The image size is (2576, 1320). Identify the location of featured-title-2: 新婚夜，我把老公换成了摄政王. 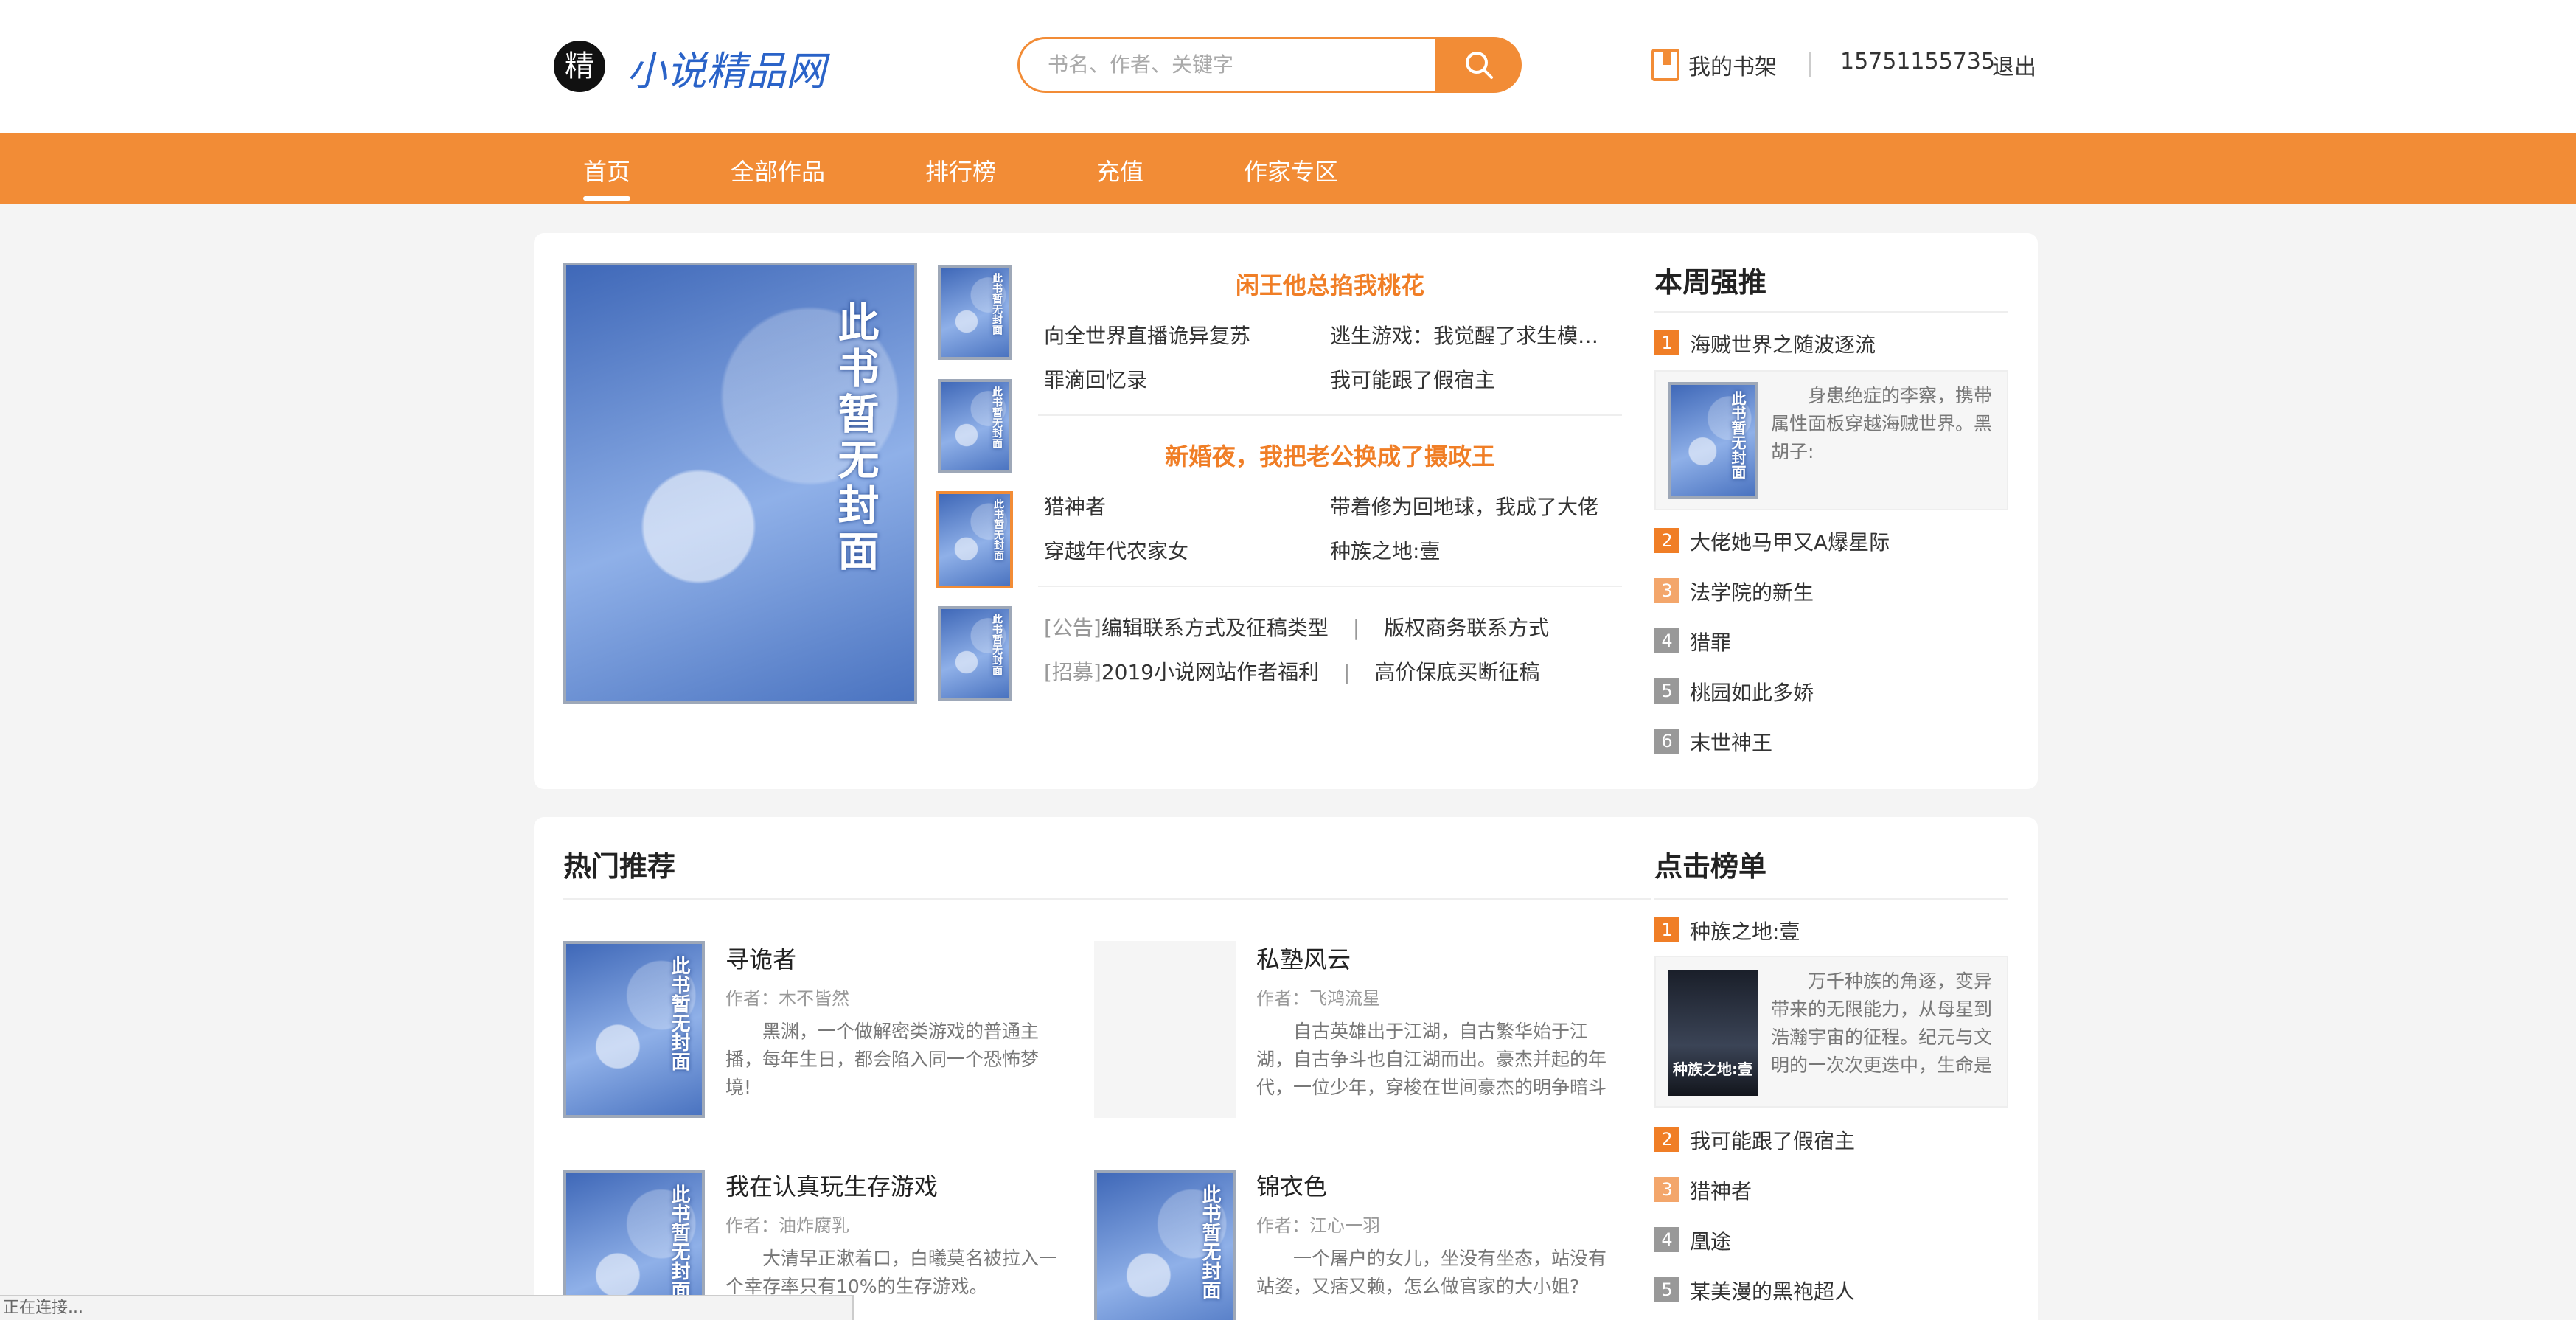
(1330, 455).